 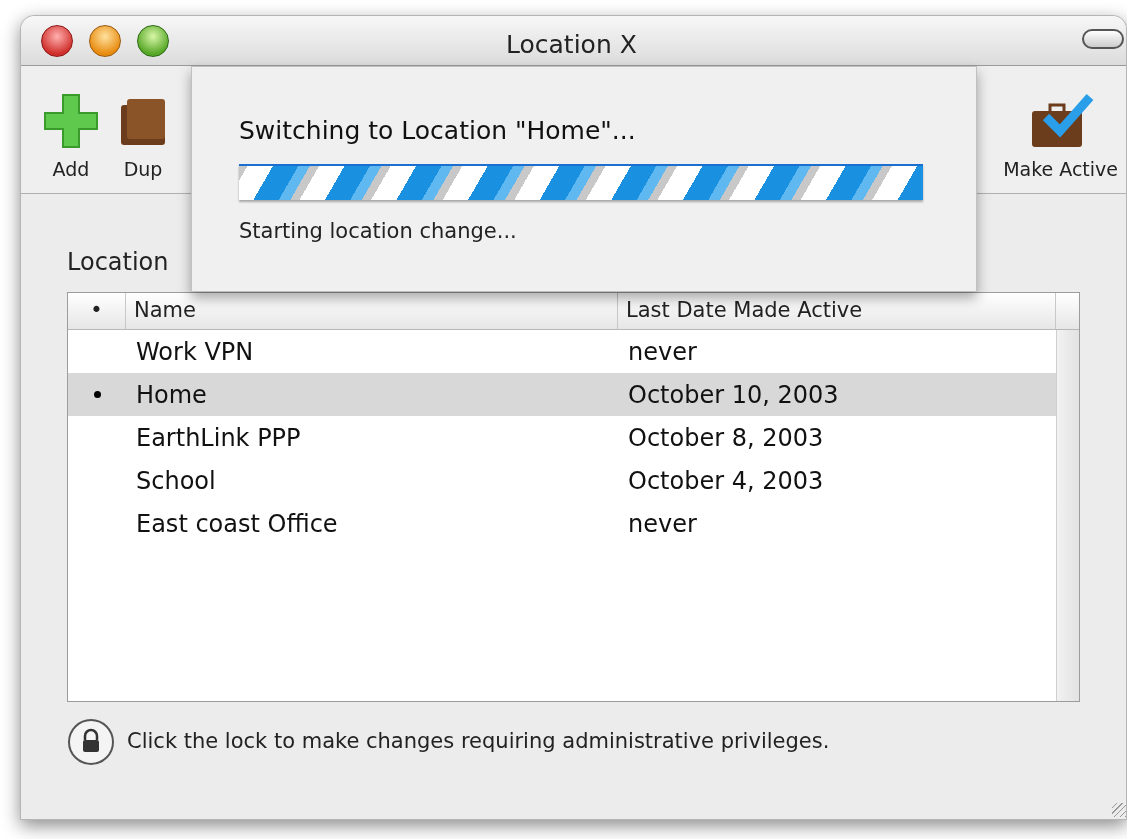 What do you see at coordinates (71, 136) in the screenshot?
I see `toolbar-button: Add` at bounding box center [71, 136].